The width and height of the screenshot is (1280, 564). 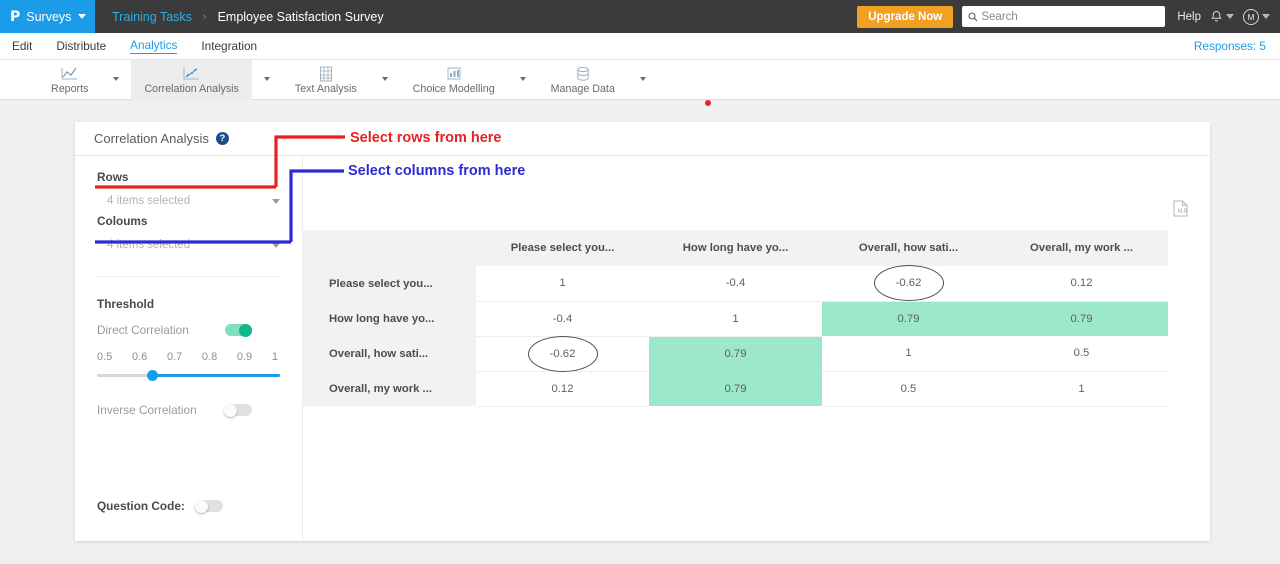 What do you see at coordinates (141, 506) in the screenshot?
I see `question-code-label: Question Code:` at bounding box center [141, 506].